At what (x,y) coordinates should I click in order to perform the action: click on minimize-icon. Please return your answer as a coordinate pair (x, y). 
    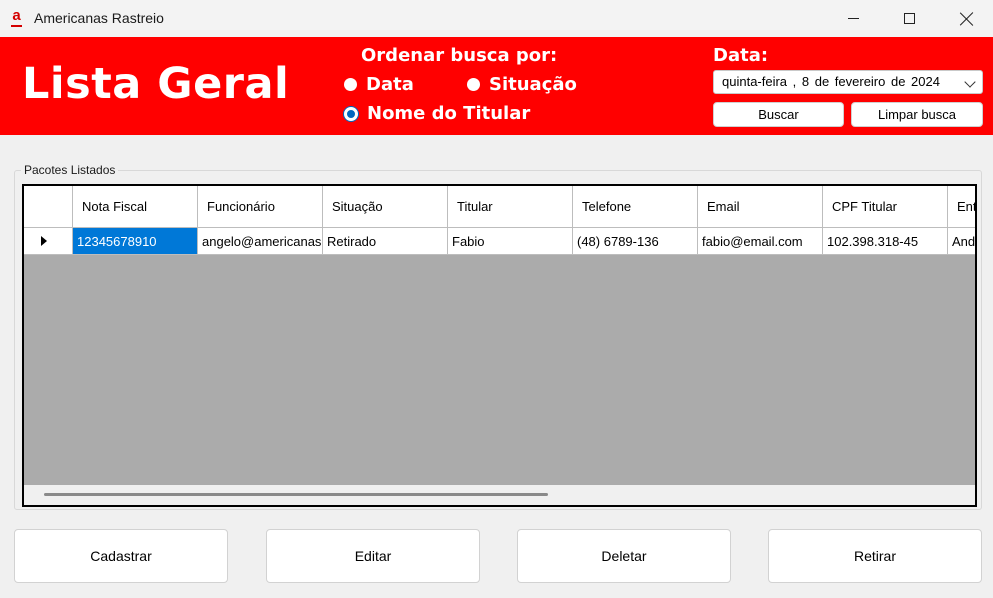
    Looking at the image, I should click on (853, 18).